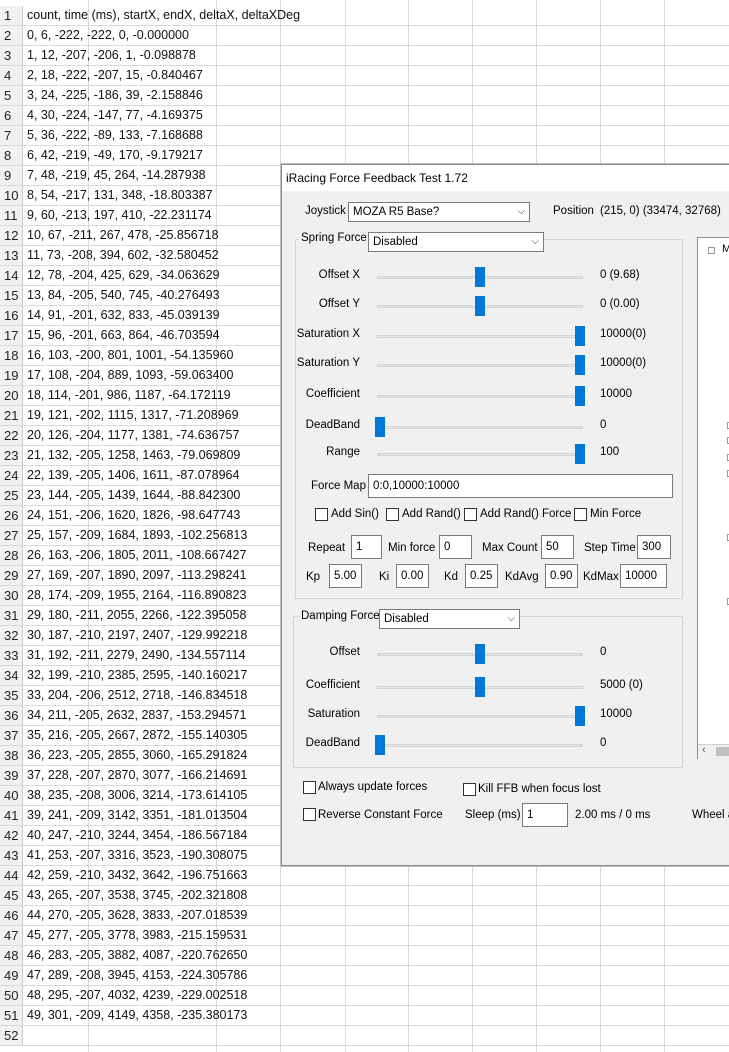  Describe the element at coordinates (11, 915) in the screenshot. I see `row-number: 46` at that location.